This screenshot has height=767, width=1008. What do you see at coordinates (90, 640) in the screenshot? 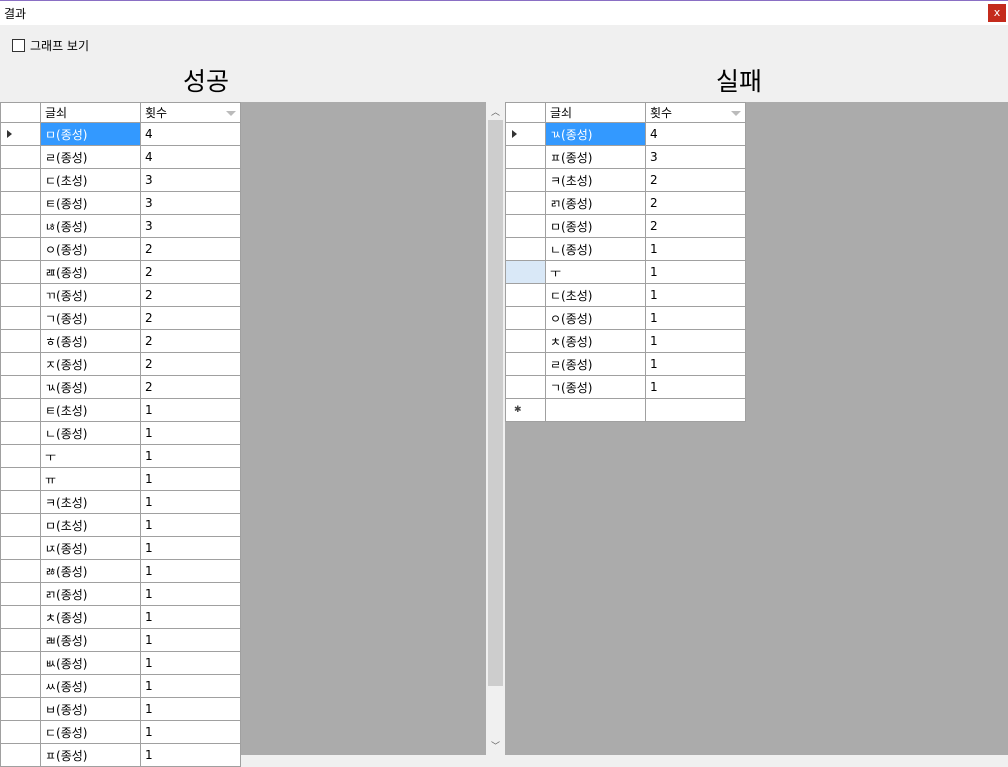
I see `key-cell: ㄼ(종성)` at bounding box center [90, 640].